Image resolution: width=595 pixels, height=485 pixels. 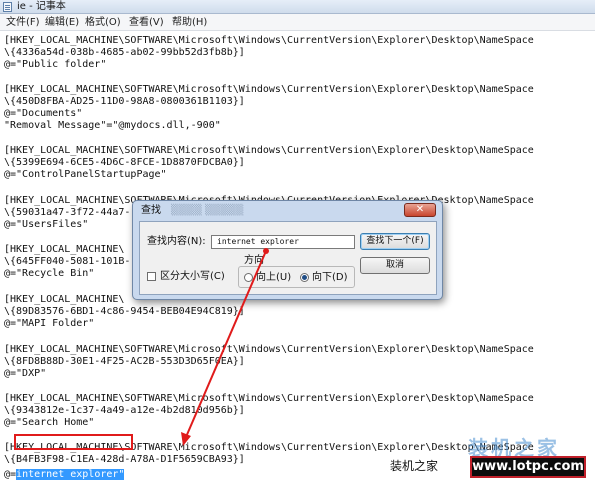 What do you see at coordinates (297, 22) in the screenshot?
I see `menu-bar: 文件(F) 编辑(E) 格式(O) 查看(V) 帮助(H)` at bounding box center [297, 22].